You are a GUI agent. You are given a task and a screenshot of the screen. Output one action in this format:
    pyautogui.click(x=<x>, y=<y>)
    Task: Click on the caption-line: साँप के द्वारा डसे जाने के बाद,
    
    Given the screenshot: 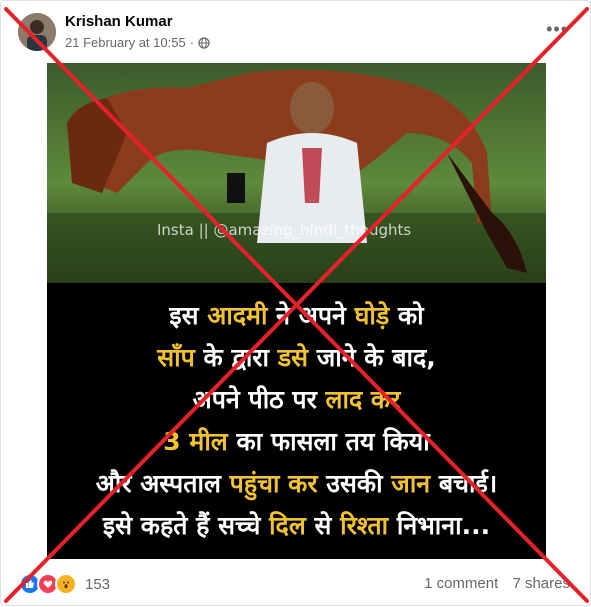 What is the action you would take?
    pyautogui.click(x=296, y=358)
    